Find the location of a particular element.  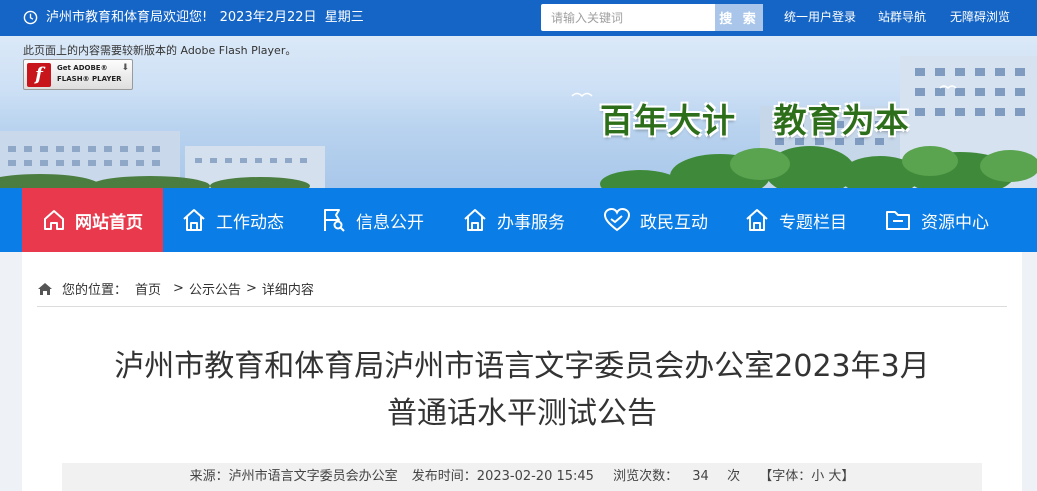

nav-item-resources: 资源中心 is located at coordinates (936, 220).